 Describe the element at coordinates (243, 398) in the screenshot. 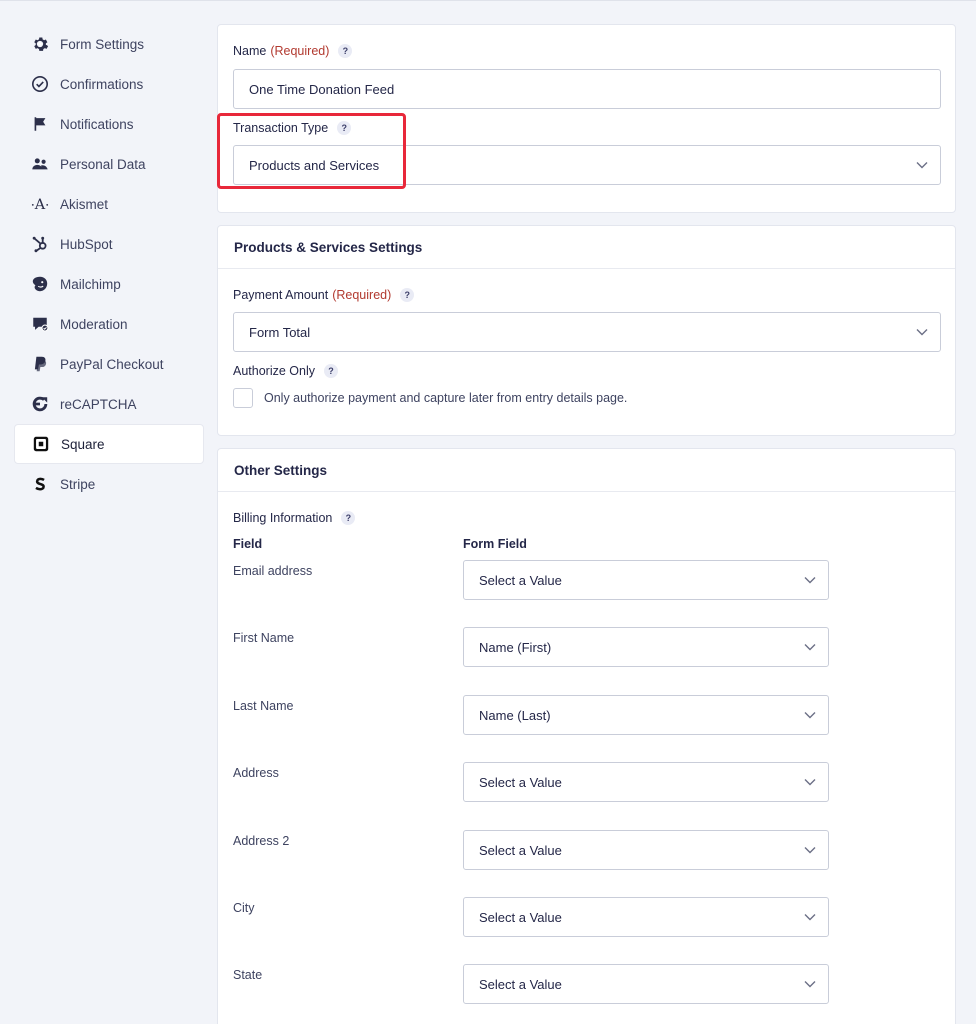

I see `authorize-only-checkbox` at that location.